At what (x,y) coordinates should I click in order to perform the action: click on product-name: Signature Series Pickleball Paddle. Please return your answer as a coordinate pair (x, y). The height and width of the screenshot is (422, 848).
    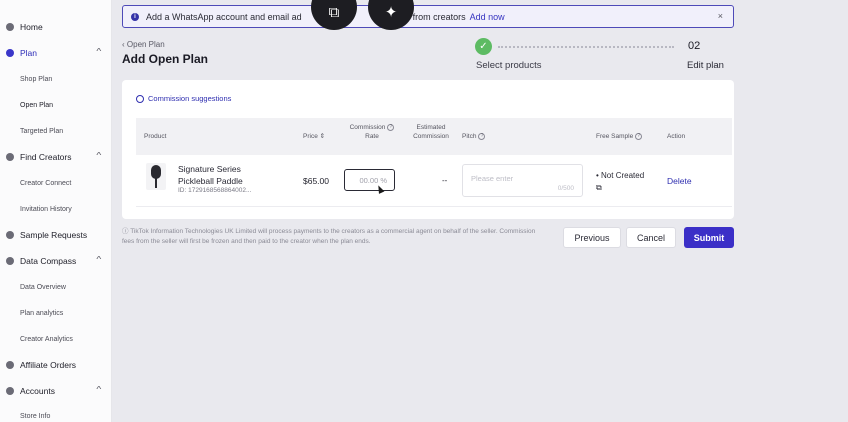
    Looking at the image, I should click on (228, 175).